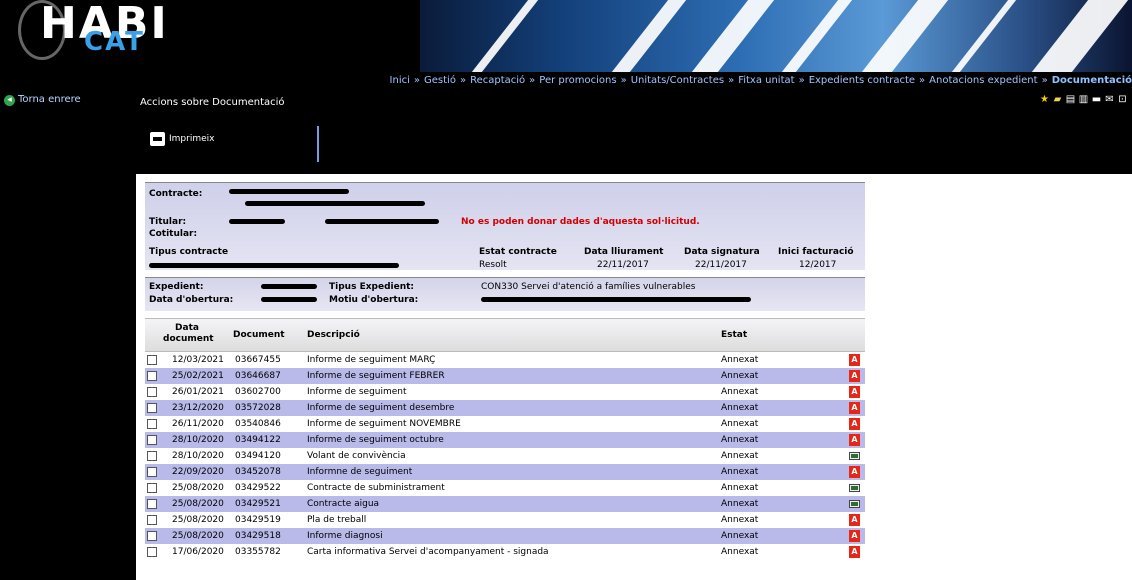 The height and width of the screenshot is (580, 1132). Describe the element at coordinates (258, 488) in the screenshot. I see `row-document: 03429522` at that location.